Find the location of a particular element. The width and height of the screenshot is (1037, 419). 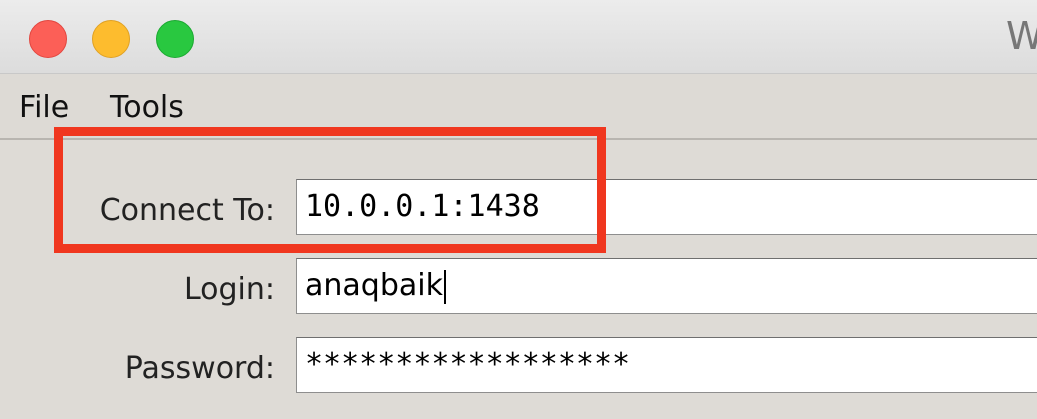

connect-to-input: 10.0.0.1:1438 is located at coordinates (666, 207).